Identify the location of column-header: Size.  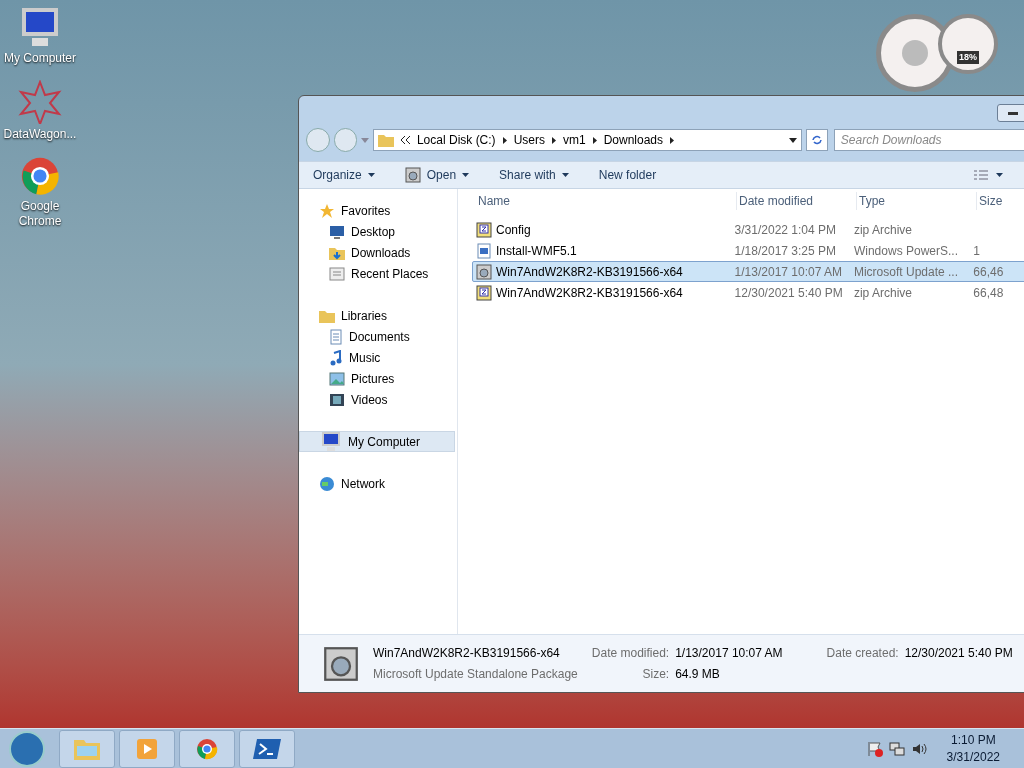
(1000, 201).